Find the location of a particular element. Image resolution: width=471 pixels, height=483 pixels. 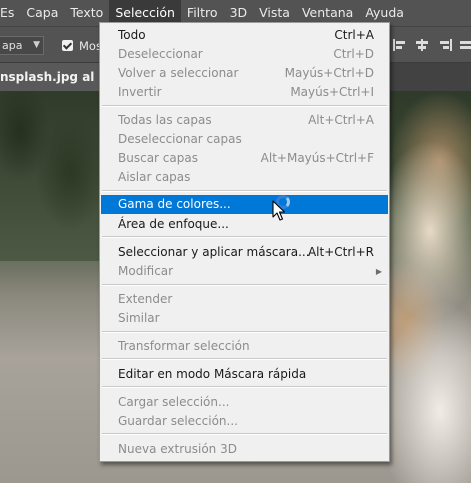

menu-item-modificar: Modificar ▶ is located at coordinates (244, 271).